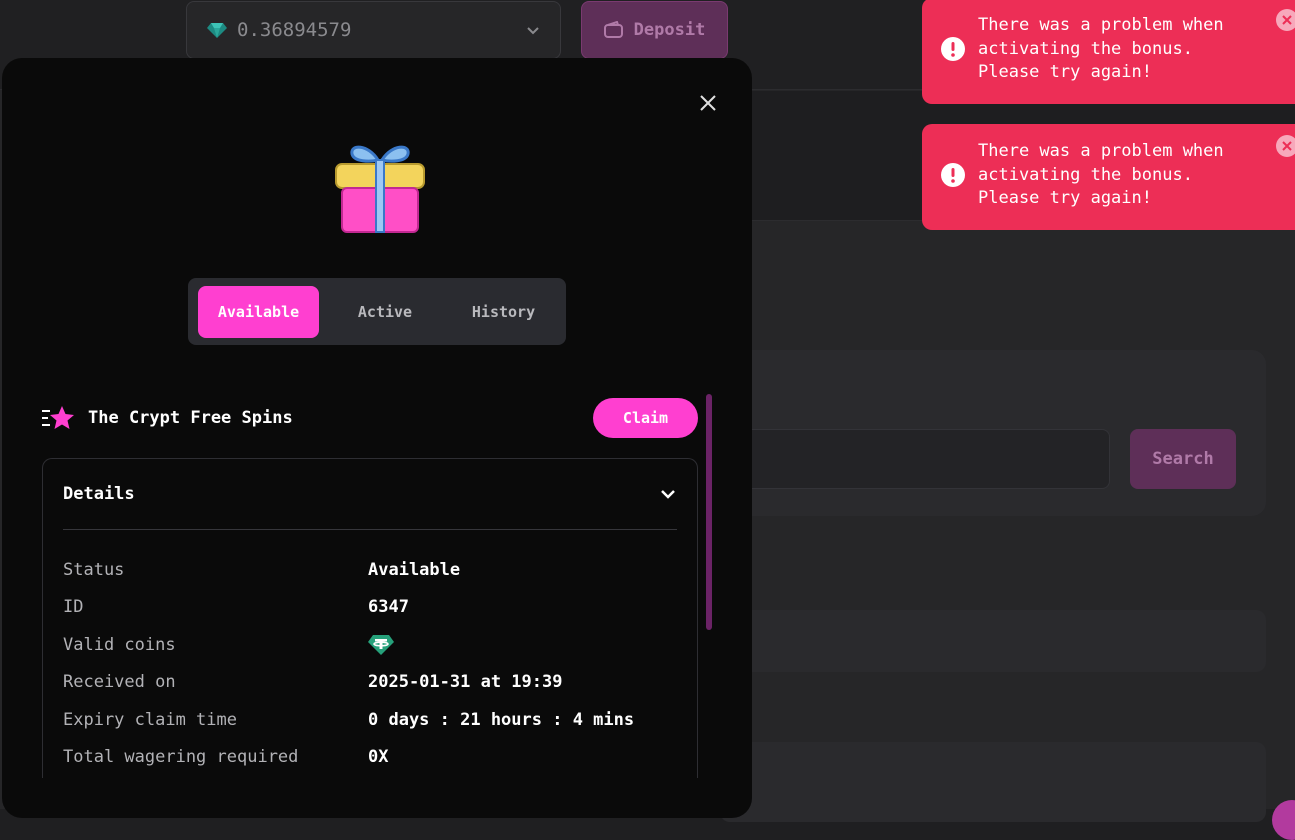 This screenshot has height=840, width=1295. What do you see at coordinates (385, 312) in the screenshot?
I see `tab-active: Active` at bounding box center [385, 312].